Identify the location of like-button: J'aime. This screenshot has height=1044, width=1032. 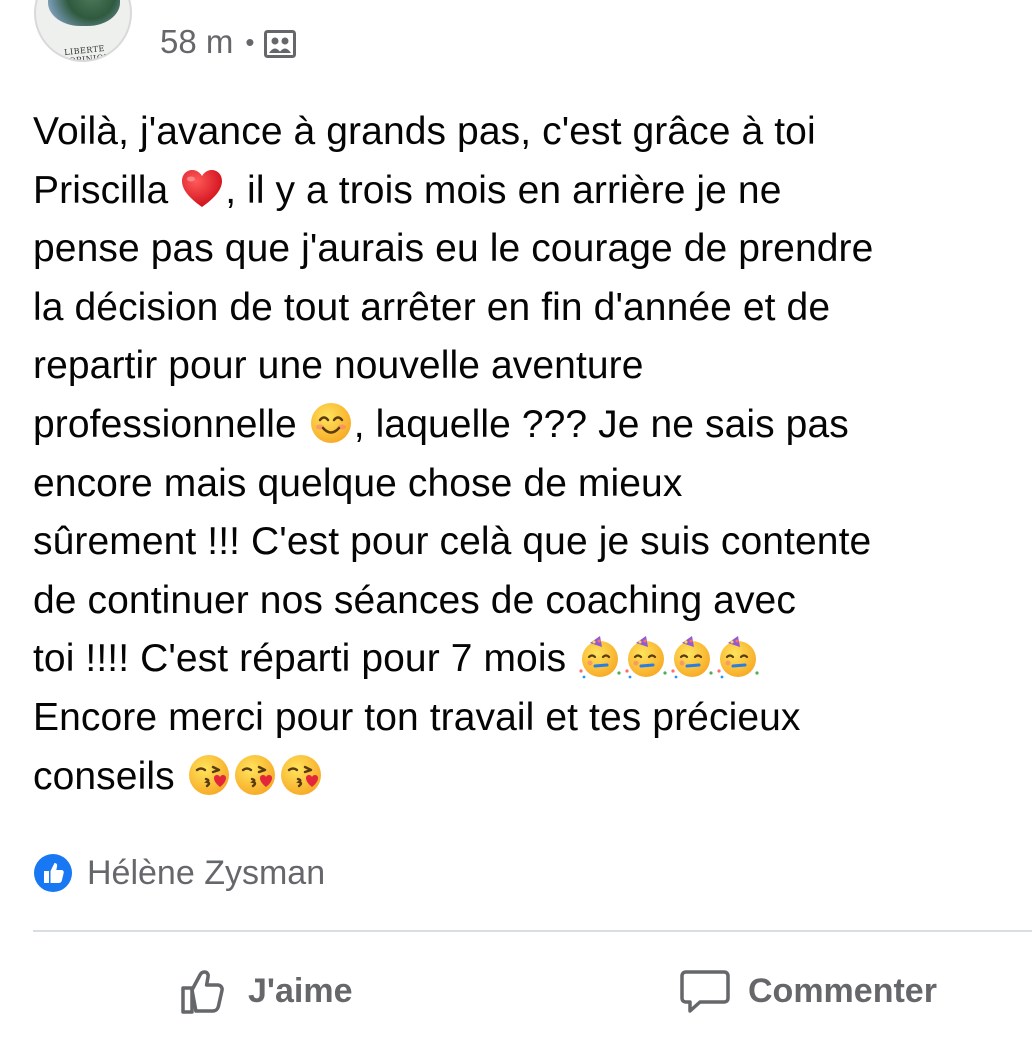
(265, 991).